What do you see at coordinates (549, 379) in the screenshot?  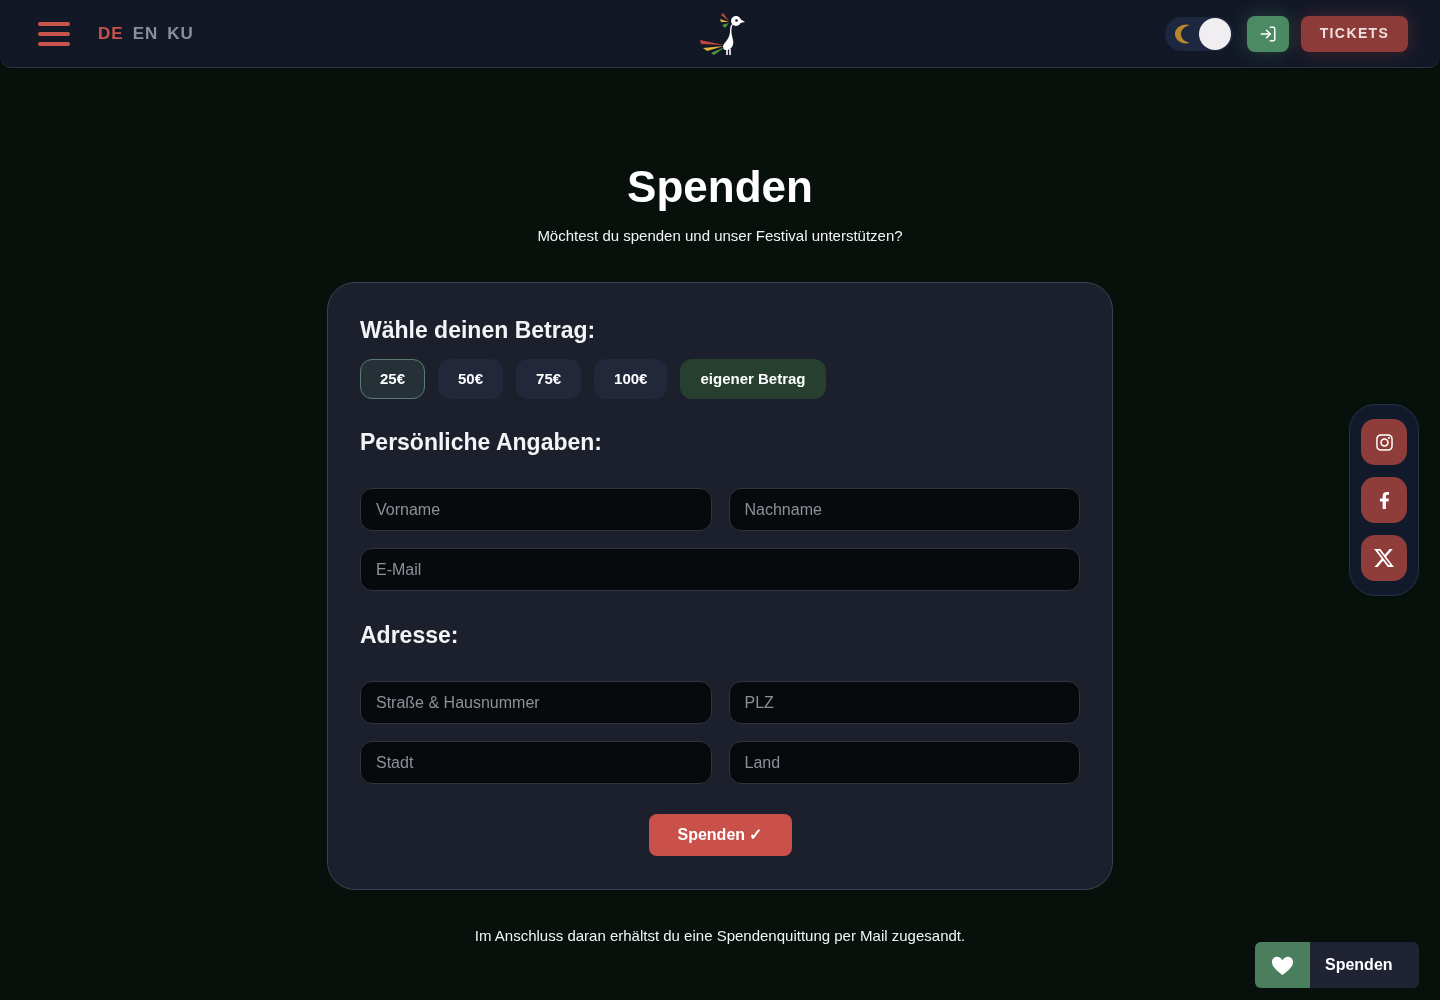 I see `amount-option: 75€` at bounding box center [549, 379].